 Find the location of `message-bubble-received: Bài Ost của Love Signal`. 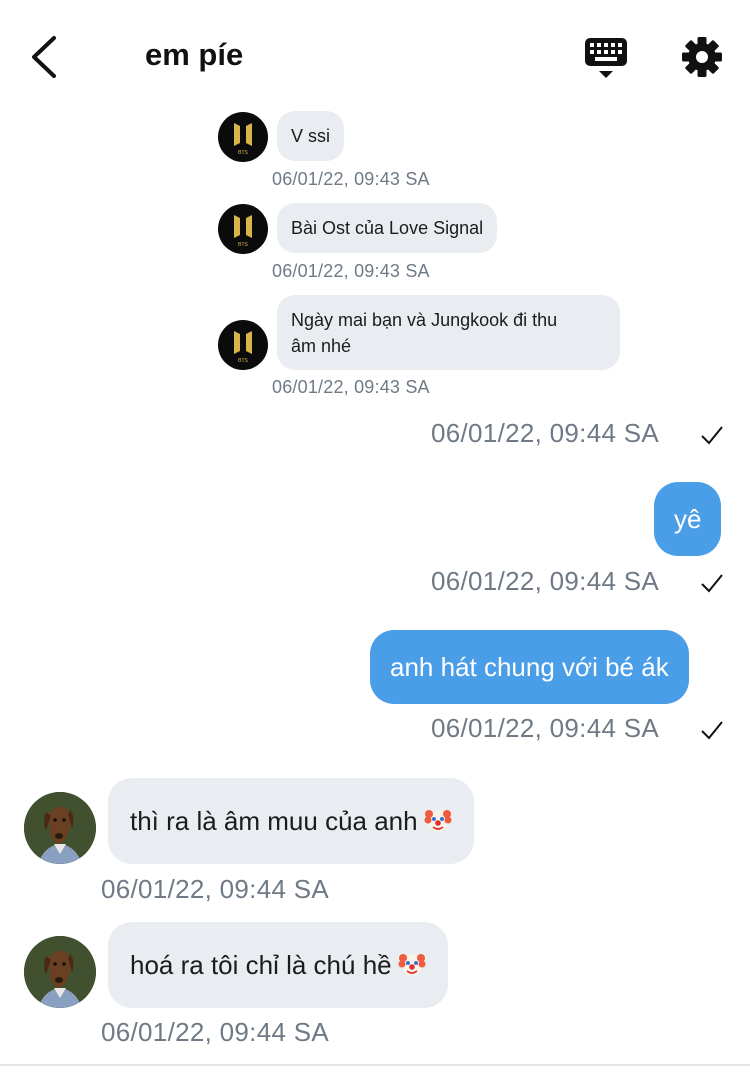

message-bubble-received: Bài Ost của Love Signal is located at coordinates (387, 228).